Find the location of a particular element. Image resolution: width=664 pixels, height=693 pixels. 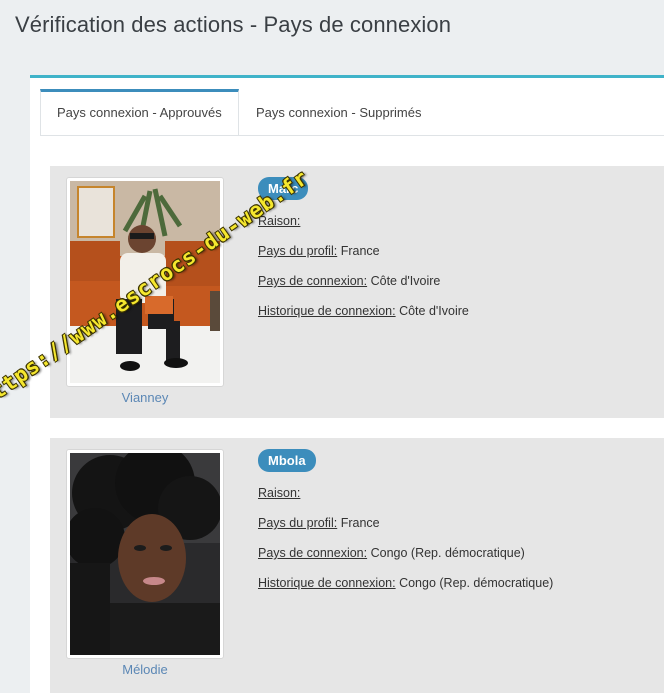

name-badge: Marc is located at coordinates (283, 188).